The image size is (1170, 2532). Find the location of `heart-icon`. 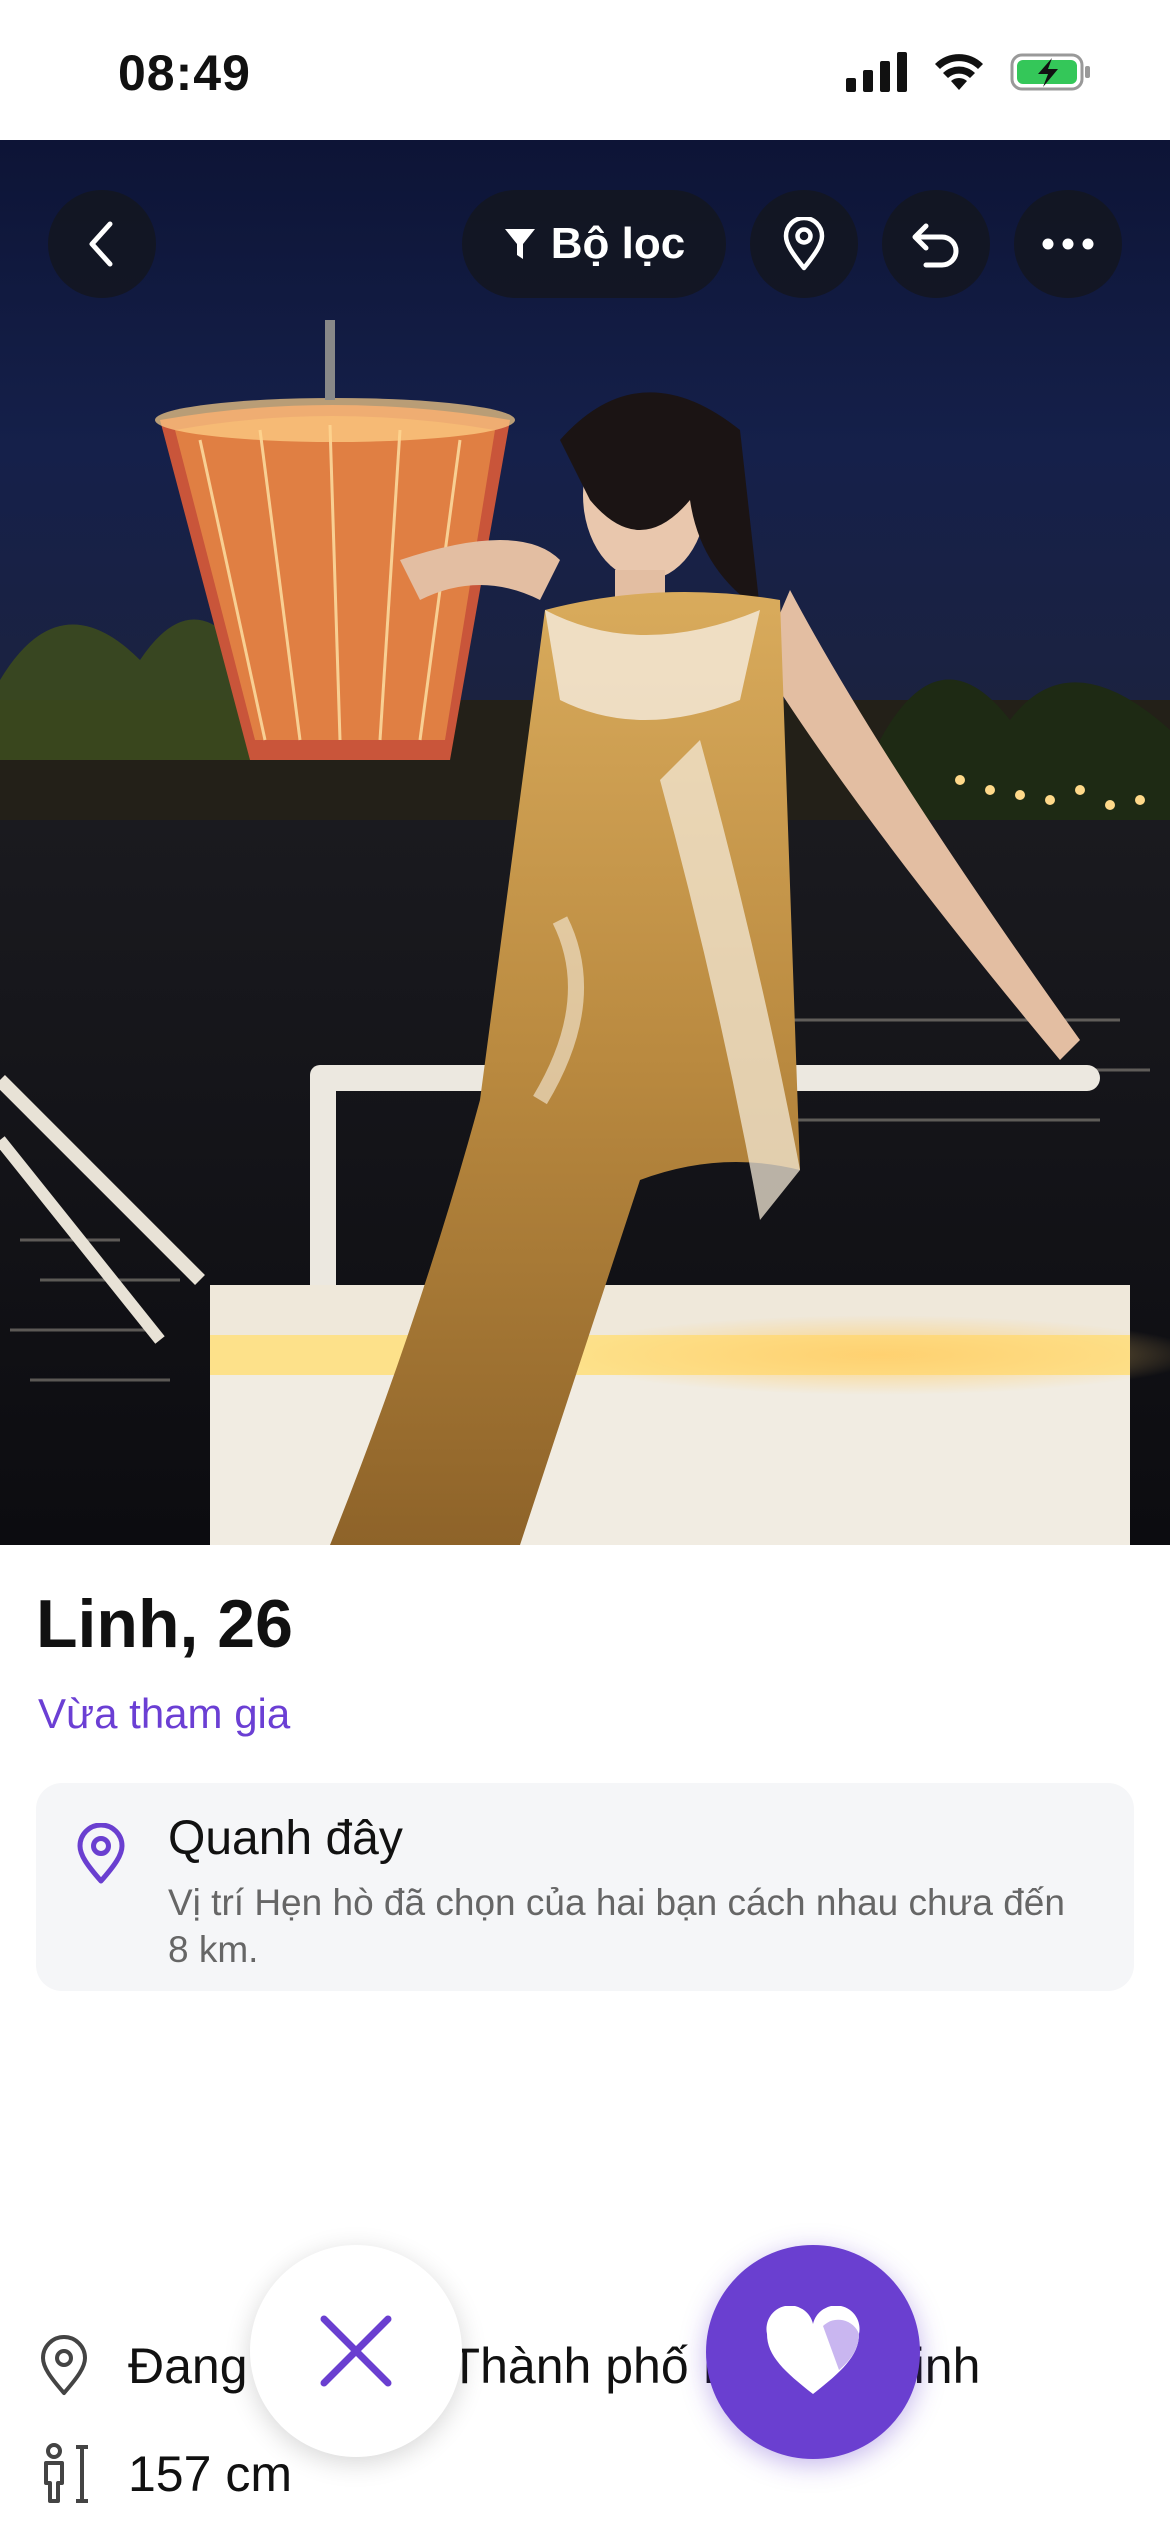

heart-icon is located at coordinates (813, 2350).